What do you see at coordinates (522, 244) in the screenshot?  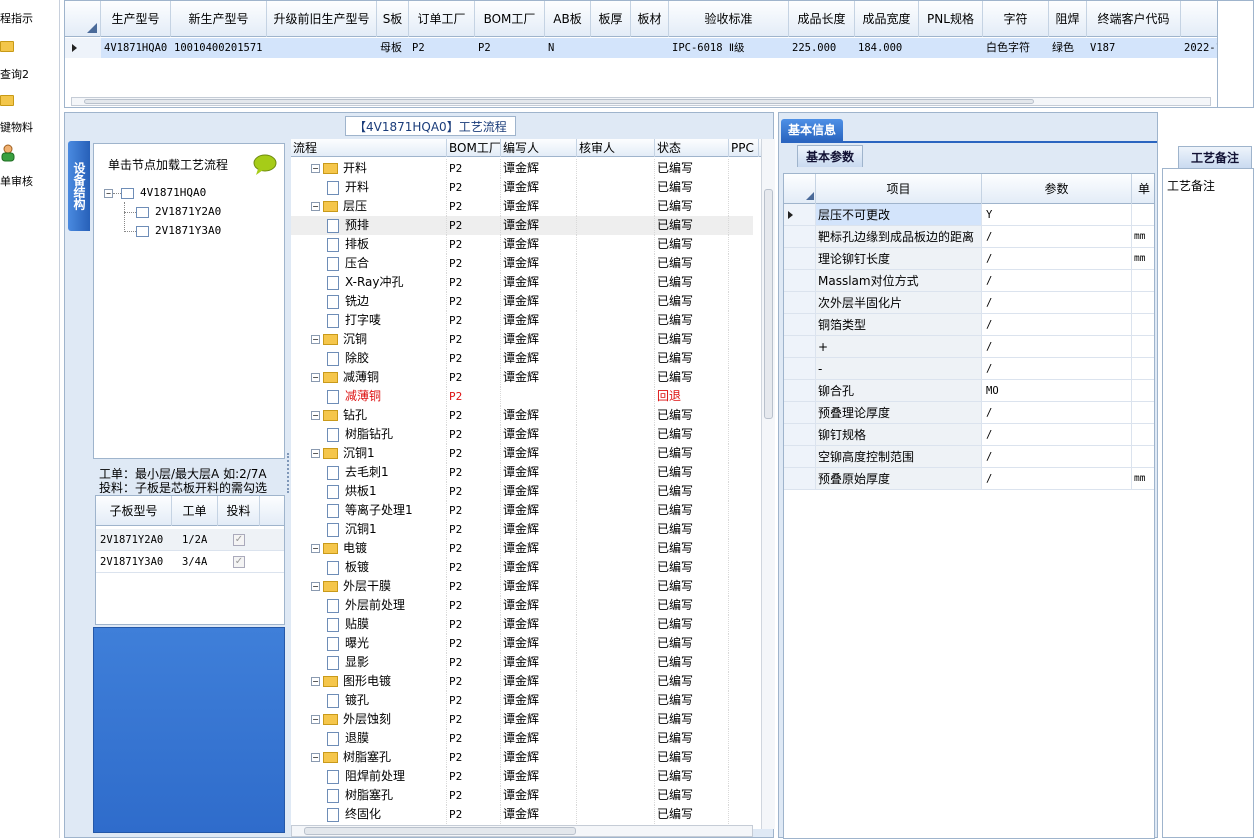 I see `table-row: 排板 P2 谭金辉 已编写` at bounding box center [522, 244].